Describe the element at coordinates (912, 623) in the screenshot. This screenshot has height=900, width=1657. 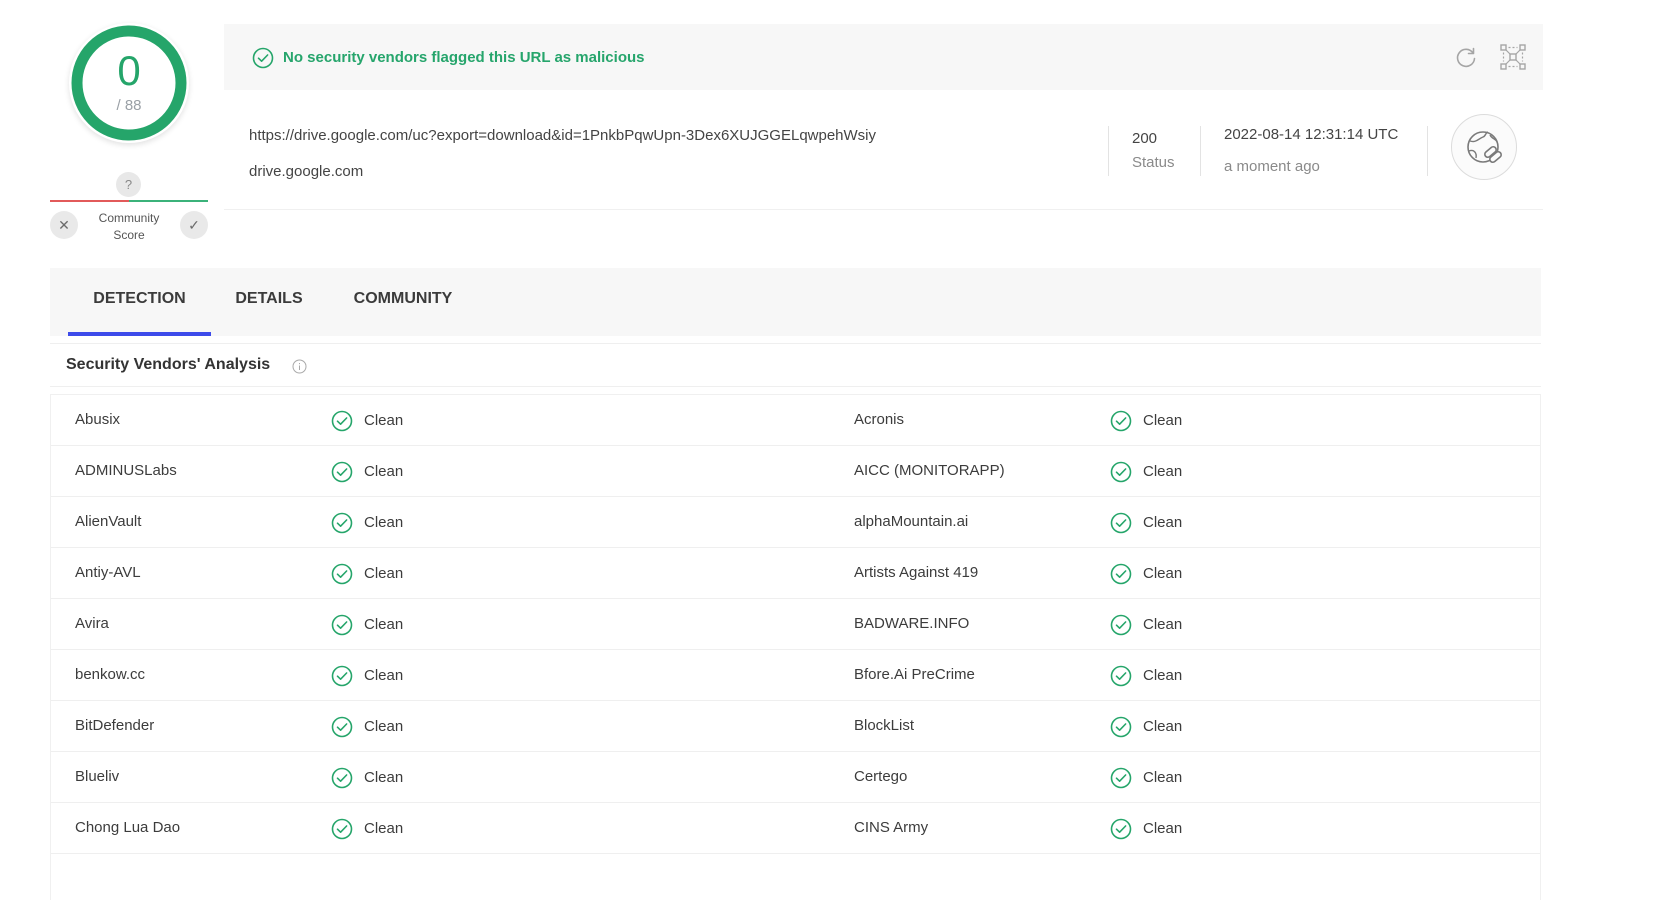
I see `vendor-name: BADWARE.INFO` at that location.